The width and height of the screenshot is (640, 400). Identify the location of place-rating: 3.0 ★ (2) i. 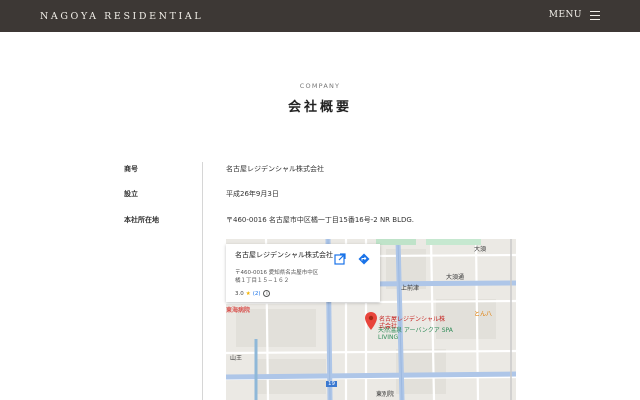
(253, 293).